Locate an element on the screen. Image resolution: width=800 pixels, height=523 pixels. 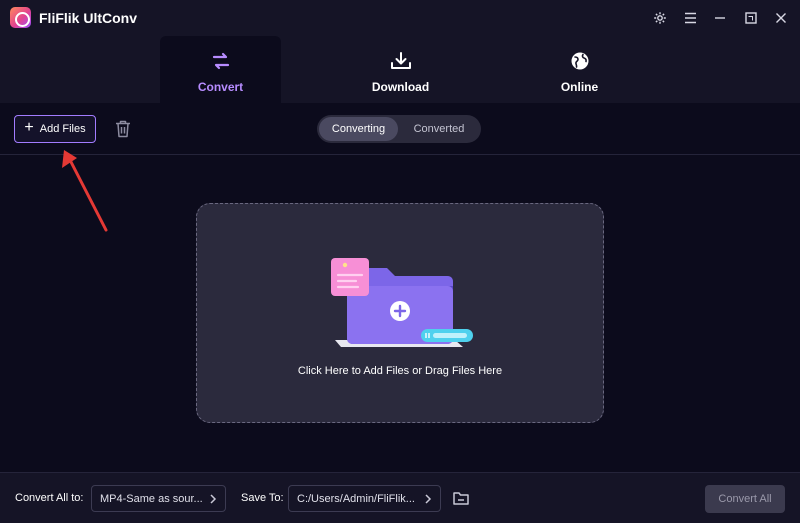
add-files-label: Add Files is located at coordinates (62, 129).